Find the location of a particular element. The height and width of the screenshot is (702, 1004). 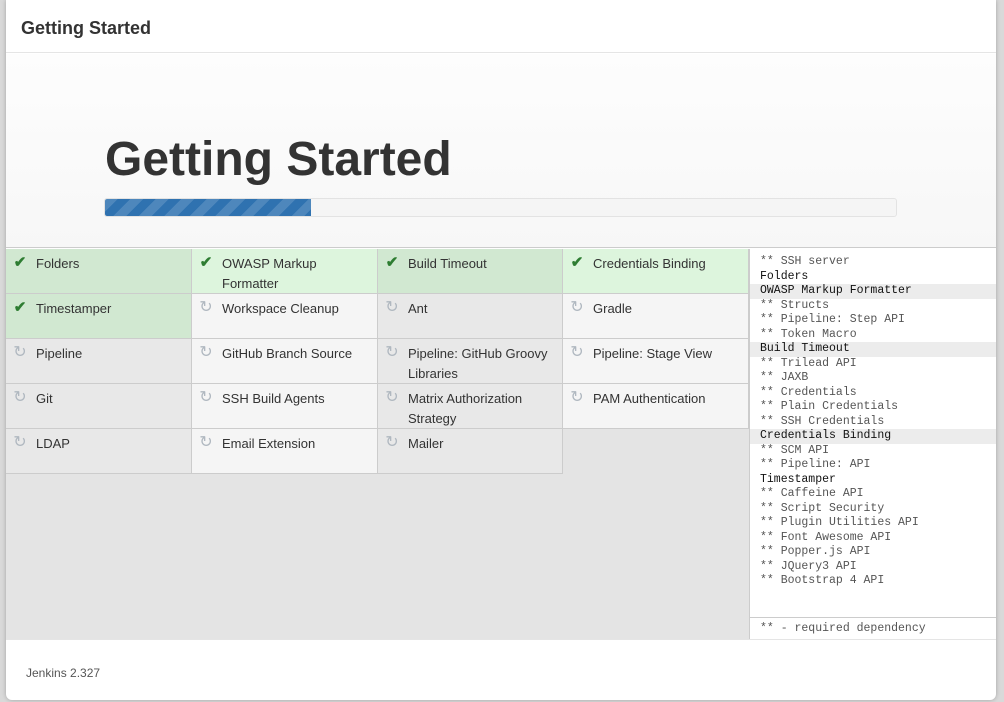

plugin-item: ↻ Ant is located at coordinates (470, 316).